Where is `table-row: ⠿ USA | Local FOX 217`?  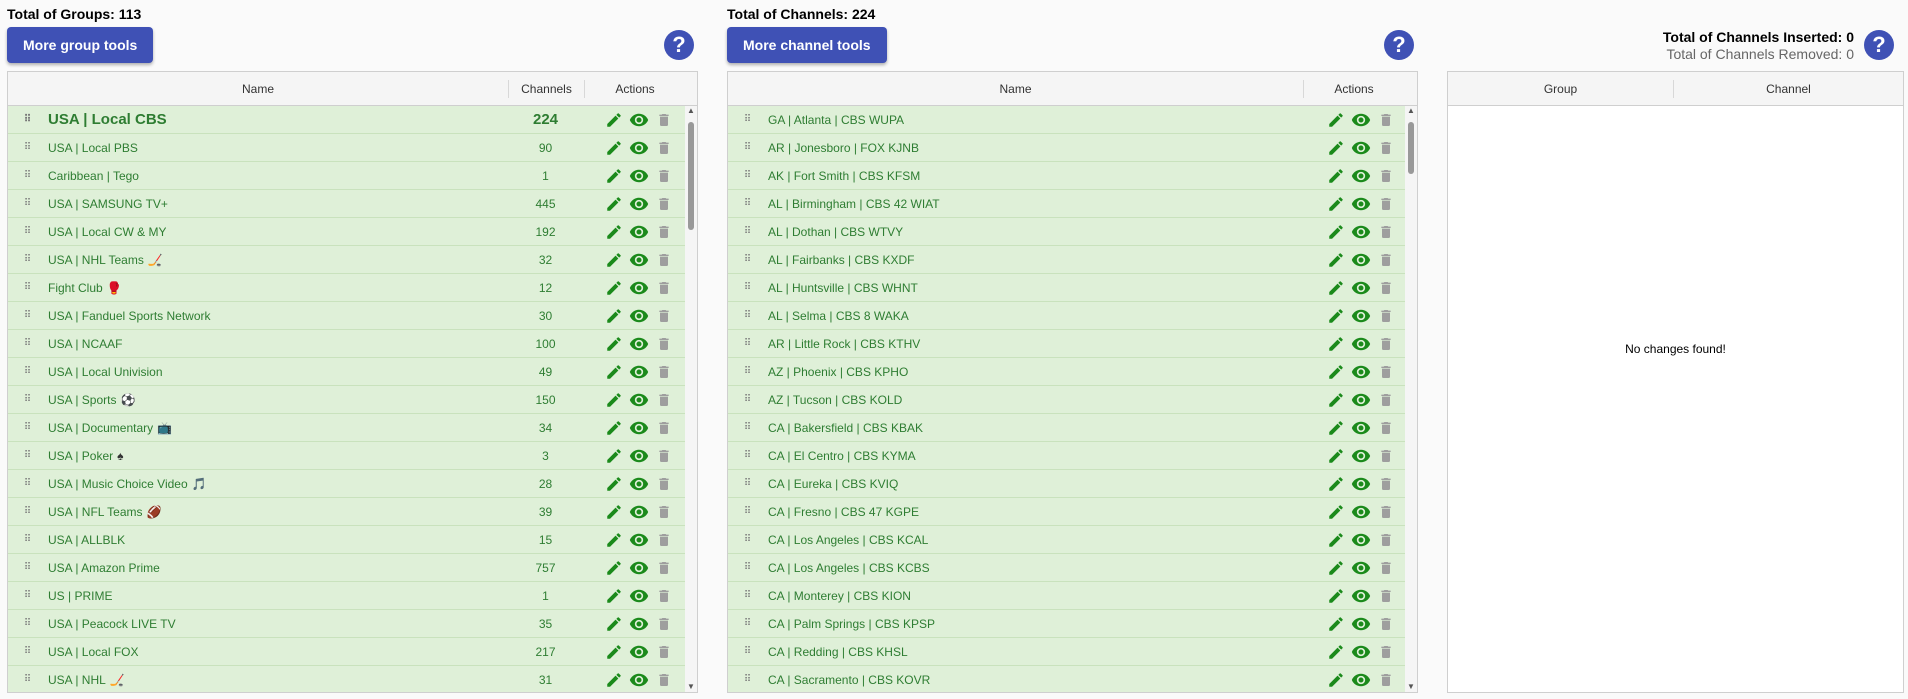
table-row: ⠿ USA | Local FOX 217 is located at coordinates (346, 652).